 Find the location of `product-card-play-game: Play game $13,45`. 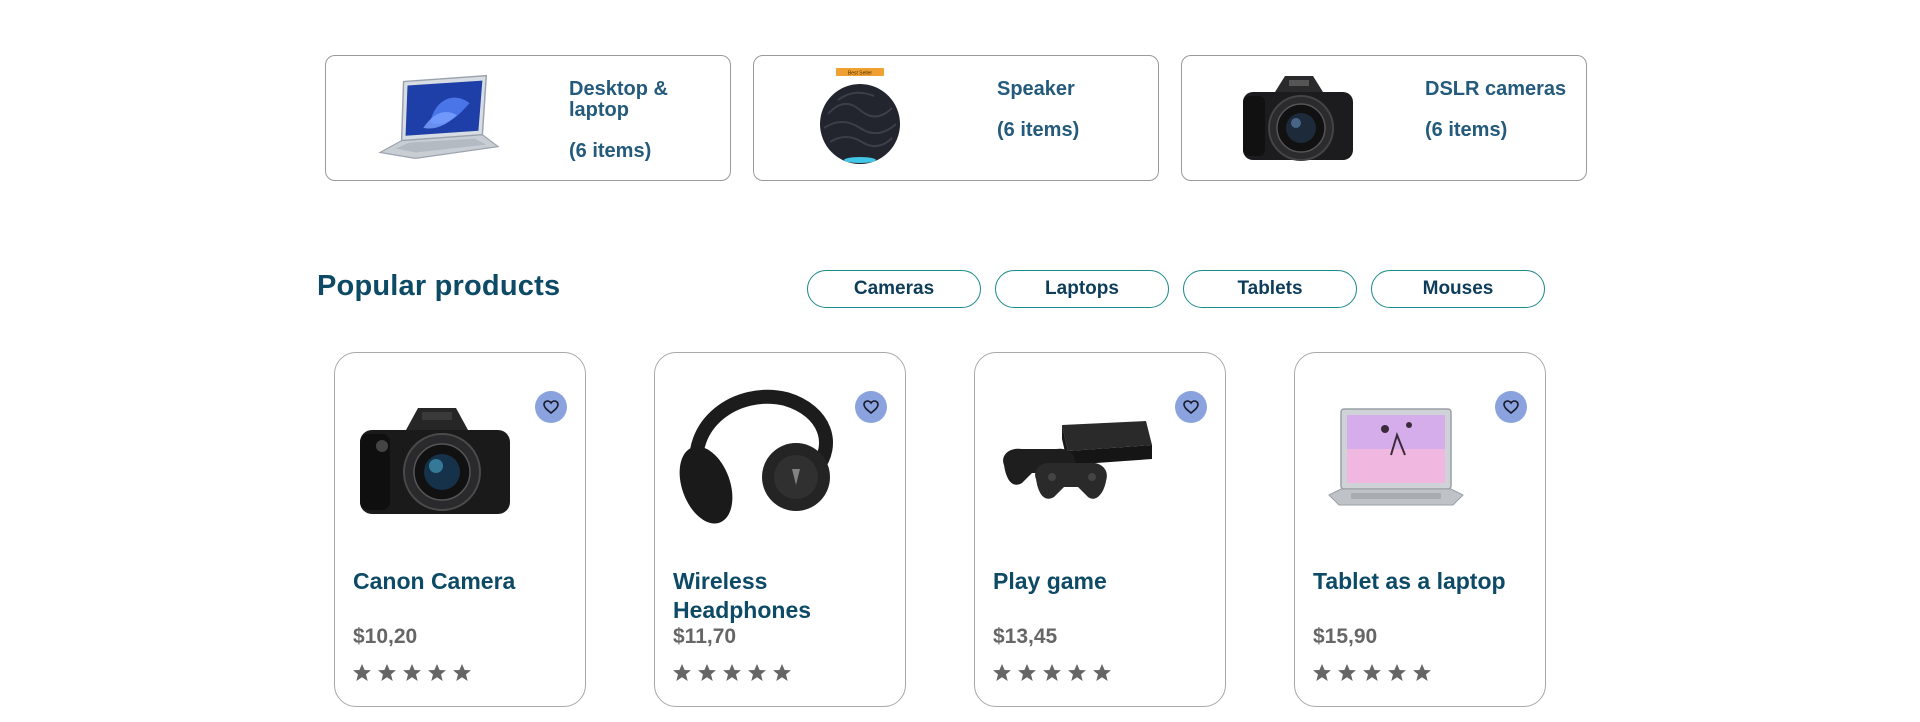

product-card-play-game: Play game $13,45 is located at coordinates (1100, 529).